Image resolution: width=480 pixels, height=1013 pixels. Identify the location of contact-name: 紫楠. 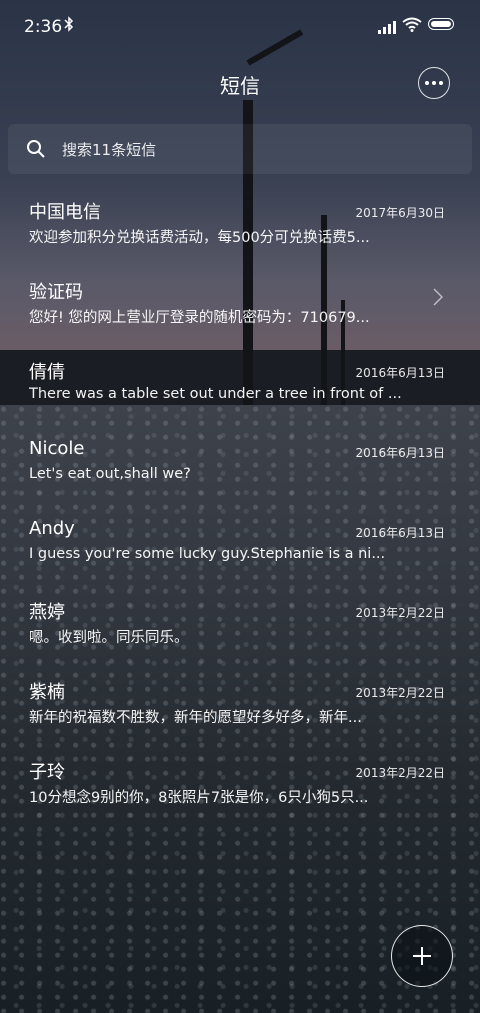
(47, 692).